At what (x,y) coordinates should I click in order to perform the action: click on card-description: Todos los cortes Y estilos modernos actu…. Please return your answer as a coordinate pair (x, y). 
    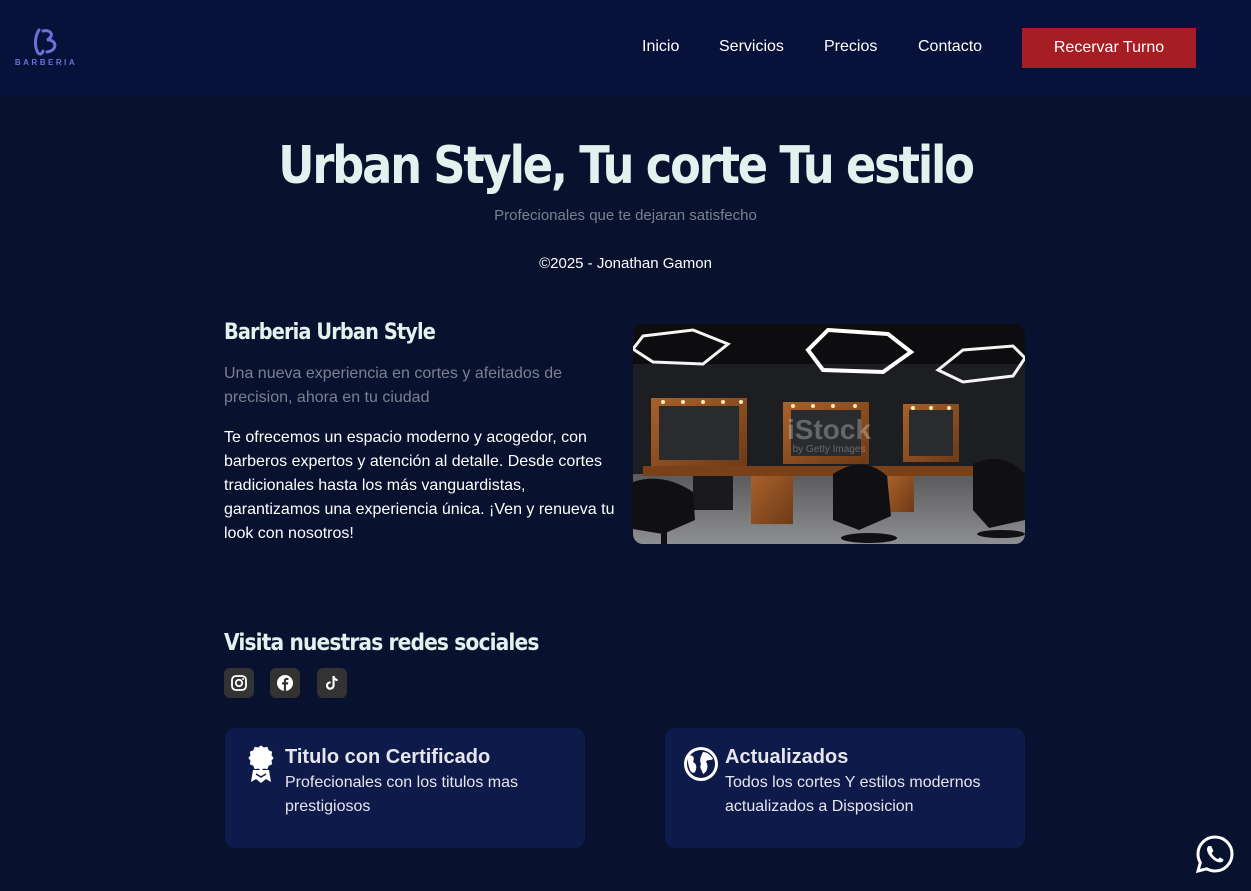
    Looking at the image, I should click on (853, 794).